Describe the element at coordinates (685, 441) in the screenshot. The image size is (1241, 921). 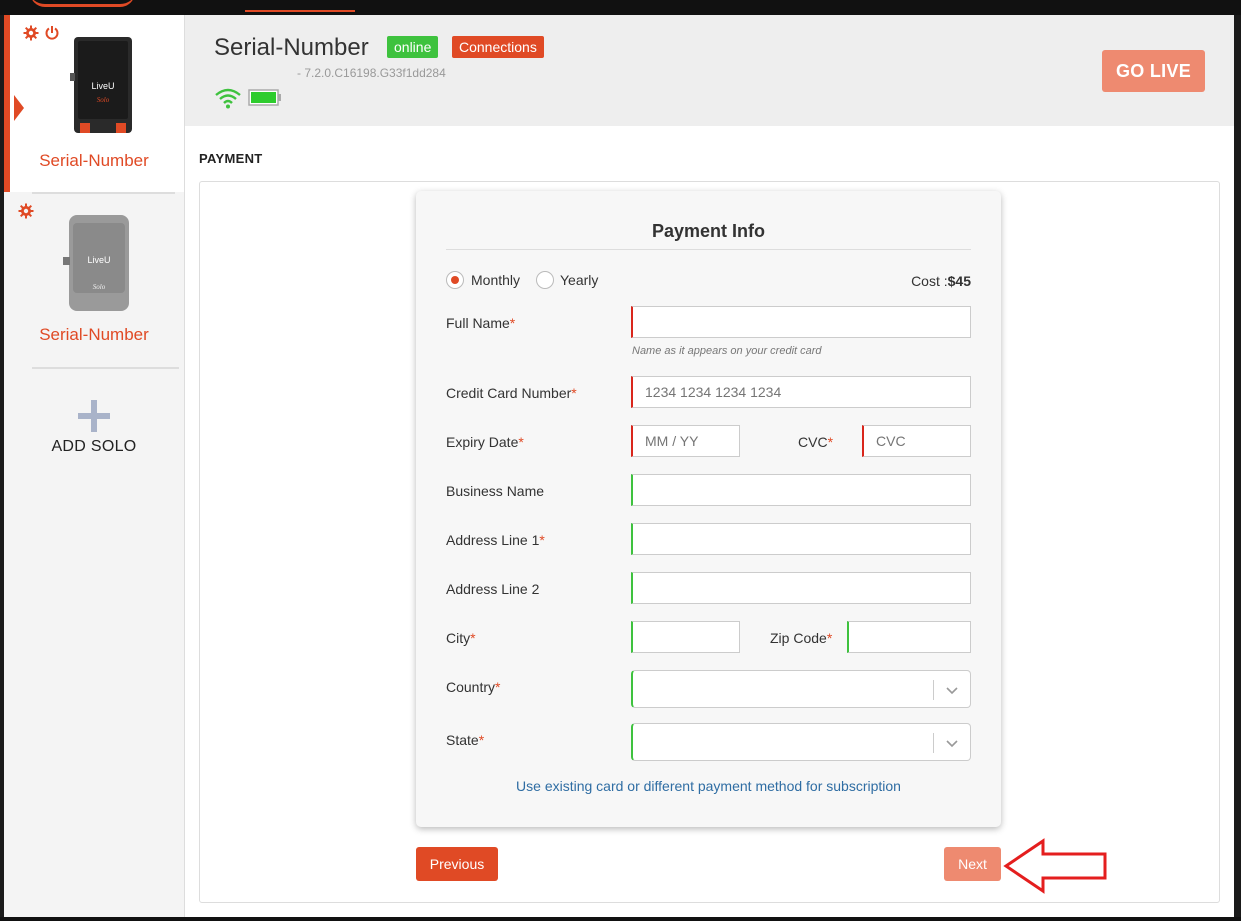
I see `expiry-input` at that location.